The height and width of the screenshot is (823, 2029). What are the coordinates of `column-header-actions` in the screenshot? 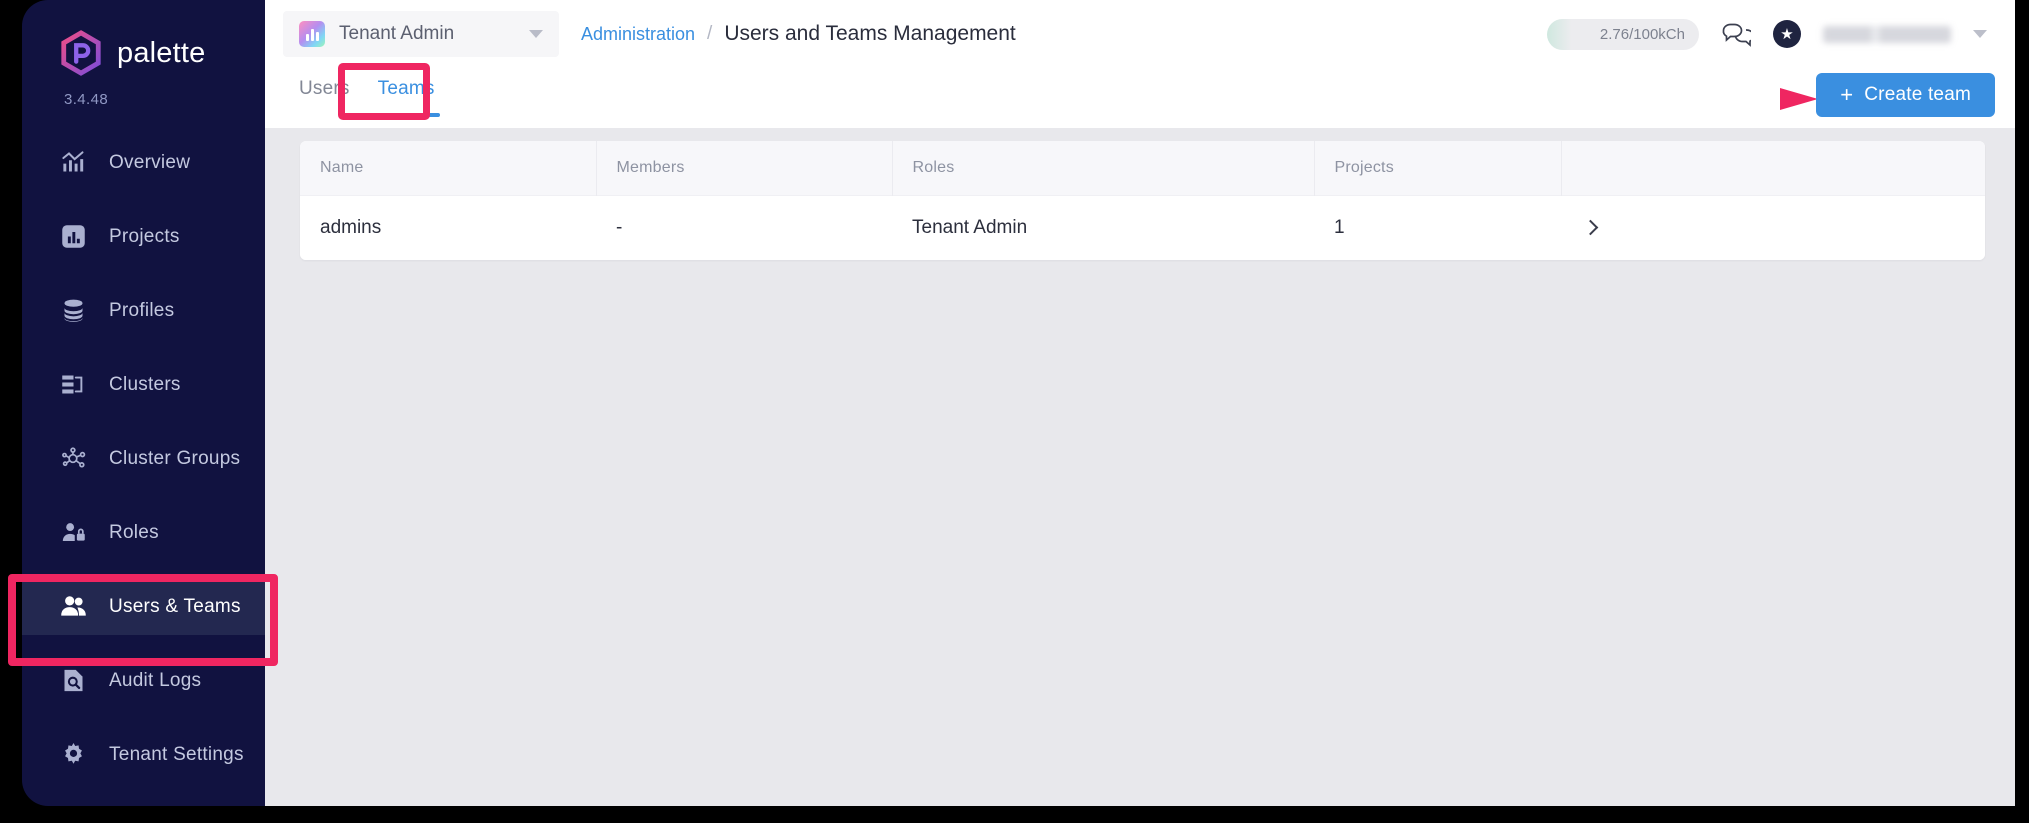 It's located at (1773, 168).